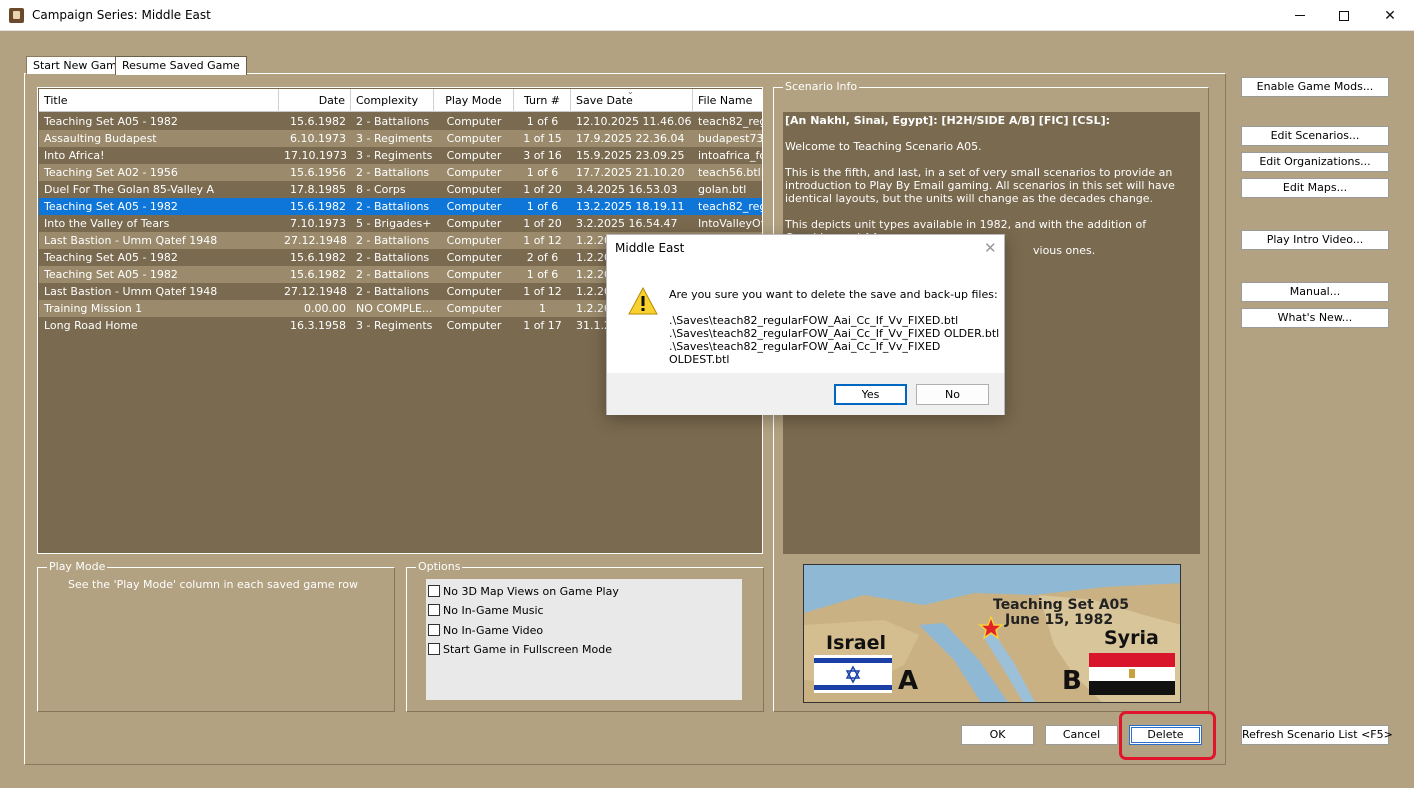  What do you see at coordinates (315, 240) in the screenshot?
I see `cell-date: 27.12.1948` at bounding box center [315, 240].